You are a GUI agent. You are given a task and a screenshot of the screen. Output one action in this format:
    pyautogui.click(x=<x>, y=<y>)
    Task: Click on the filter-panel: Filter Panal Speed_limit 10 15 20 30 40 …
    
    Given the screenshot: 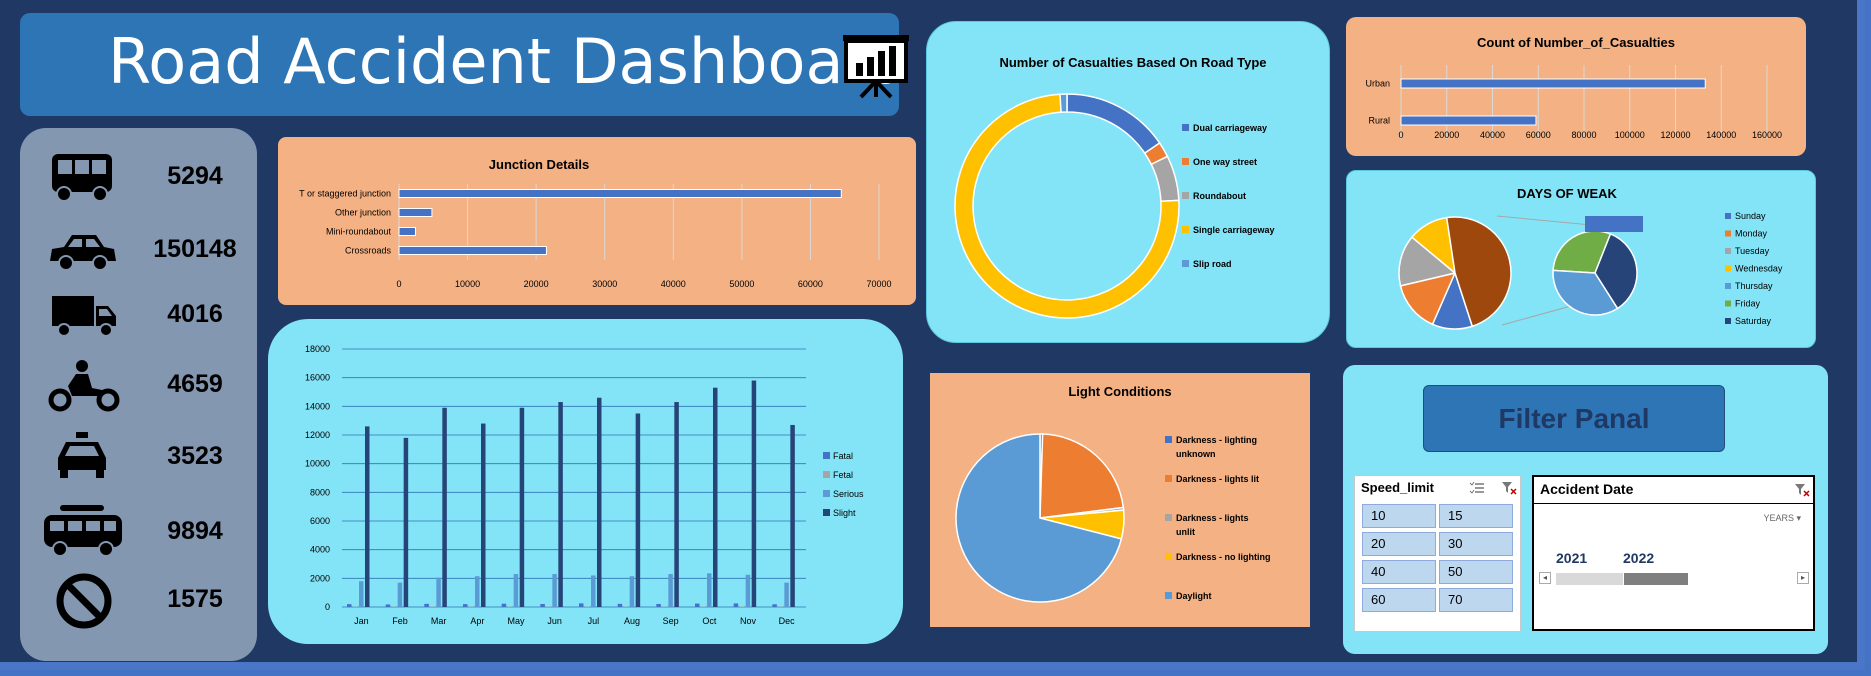 What is the action you would take?
    pyautogui.click(x=1585, y=509)
    